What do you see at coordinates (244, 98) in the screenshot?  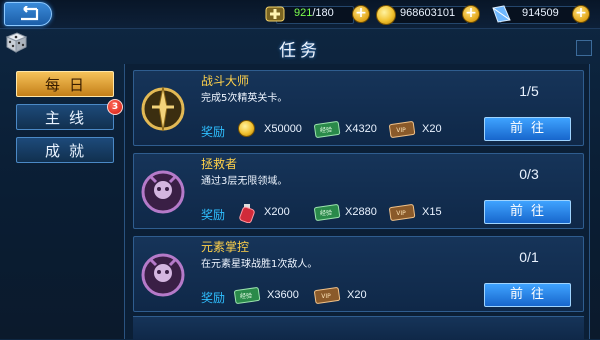 I see `task-description: 完成5次精英关卡。` at bounding box center [244, 98].